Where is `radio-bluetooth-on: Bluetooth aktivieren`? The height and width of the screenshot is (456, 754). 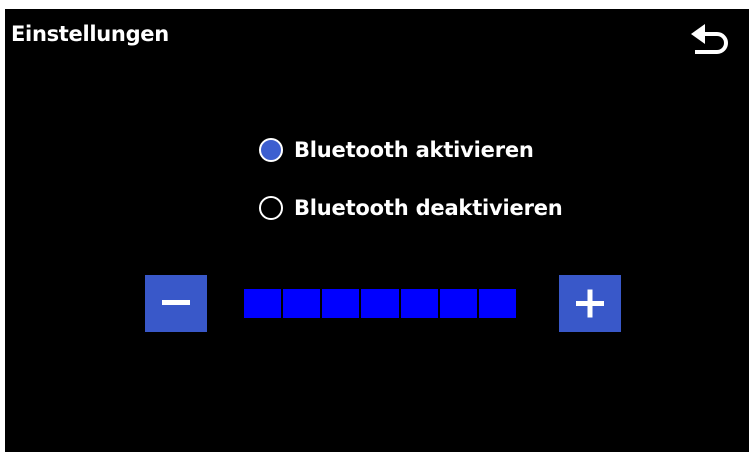 radio-bluetooth-on: Bluetooth aktivieren is located at coordinates (396, 150).